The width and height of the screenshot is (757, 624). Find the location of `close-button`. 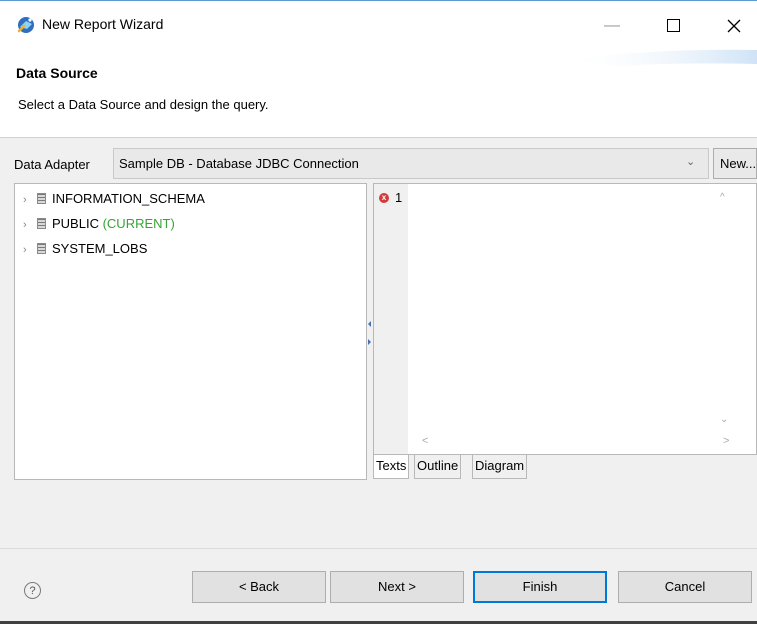

close-button is located at coordinates (734, 26).